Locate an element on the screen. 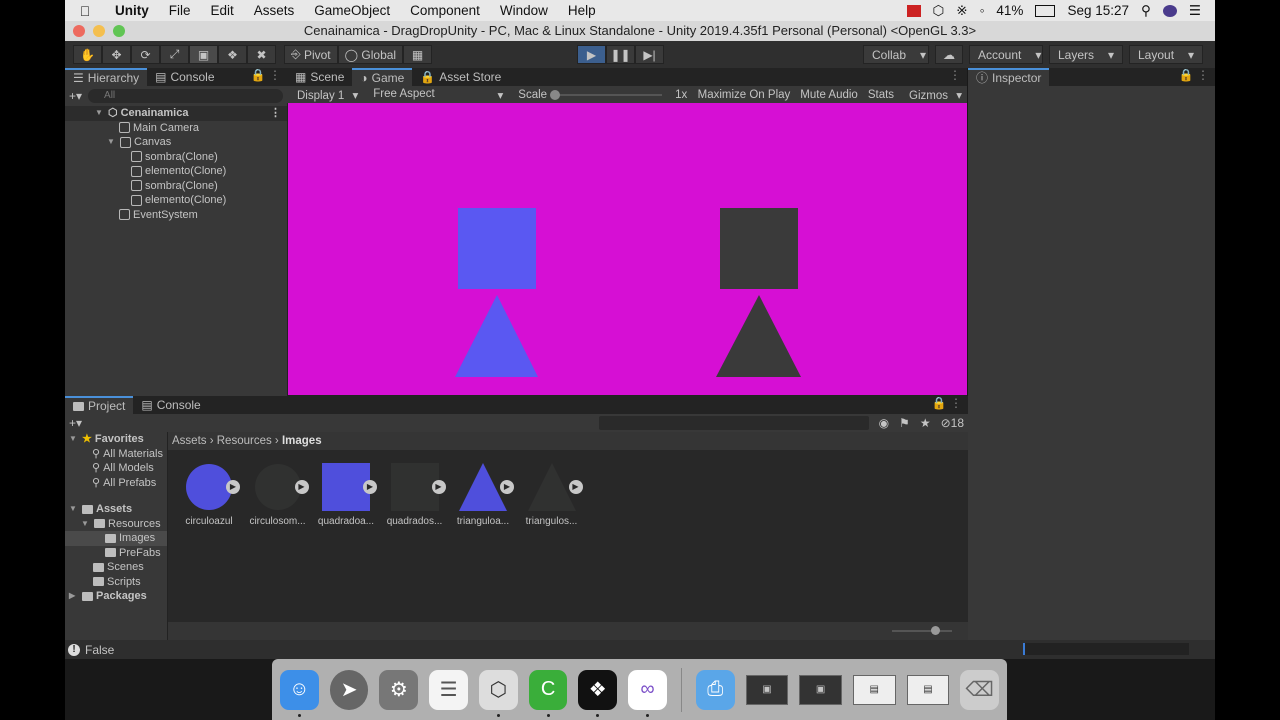  hierarchy-root: ▼ ⬡ Cenainamica ⋮ is located at coordinates (176, 113).